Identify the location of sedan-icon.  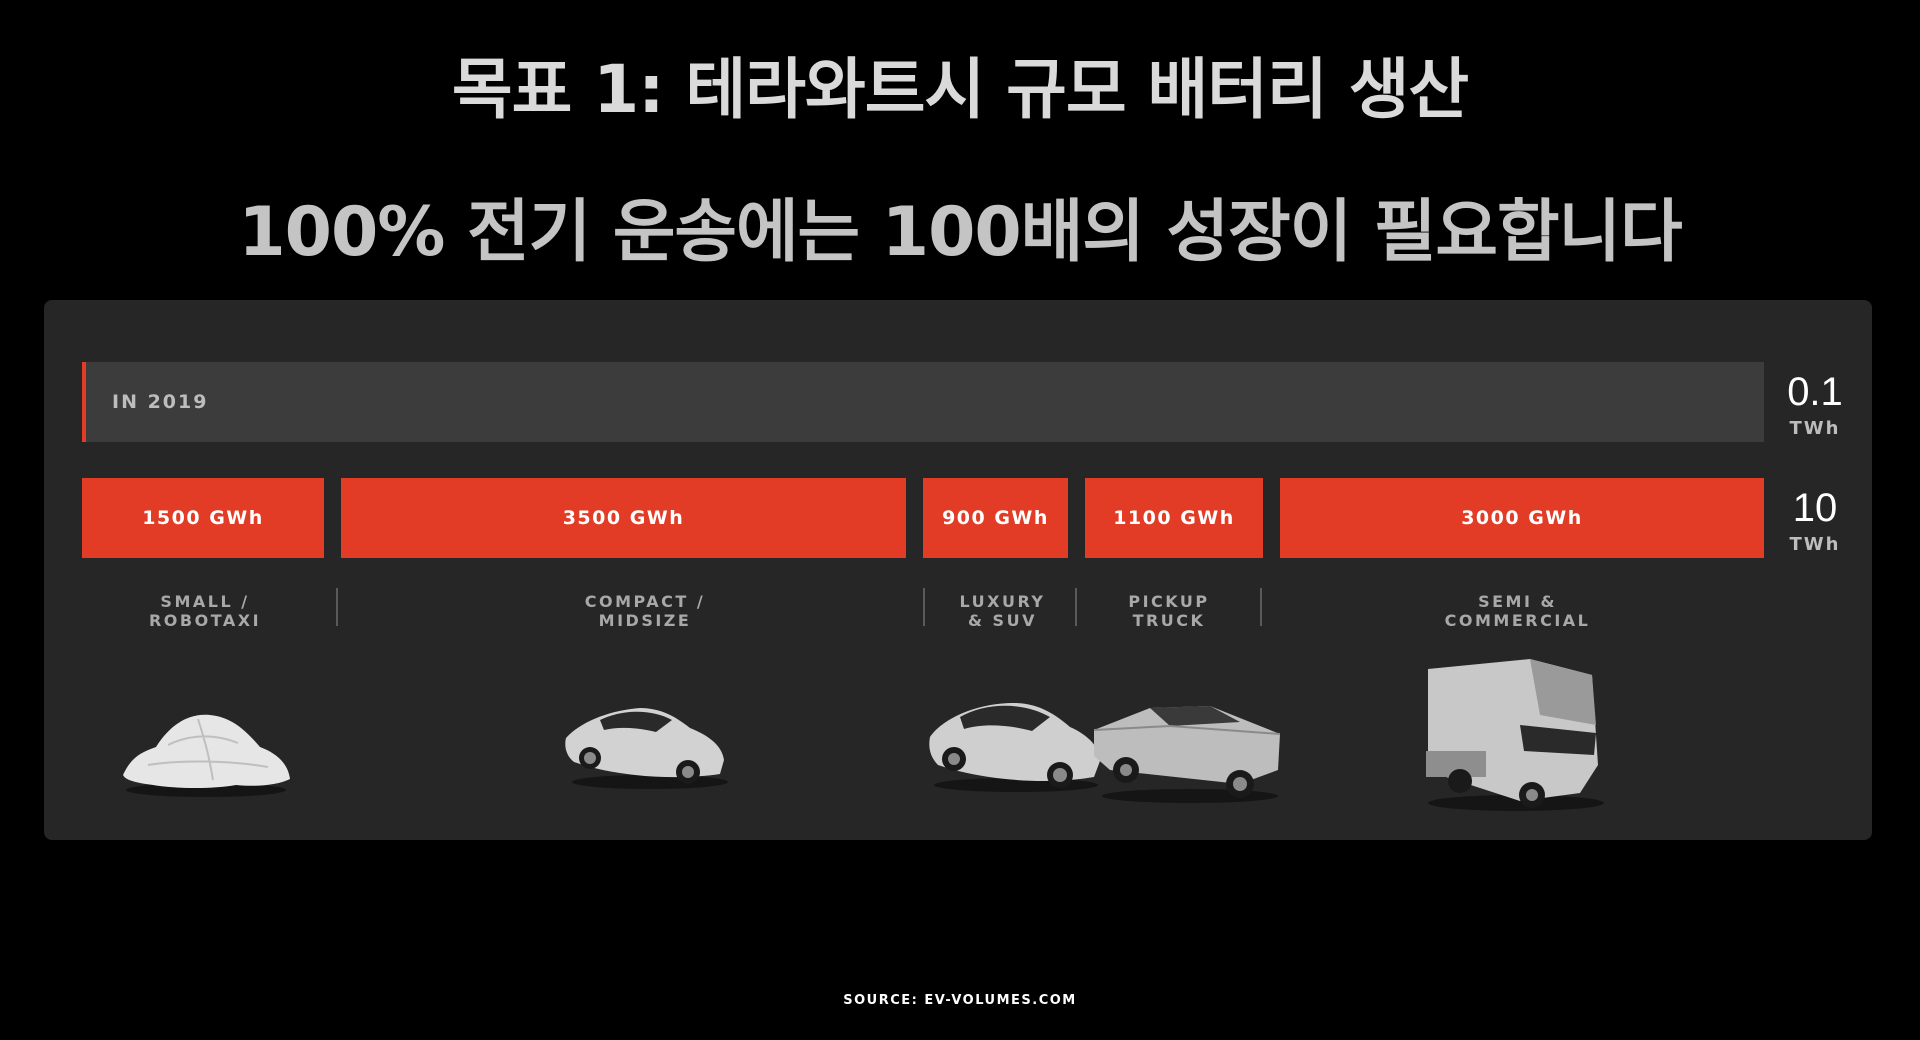
(646, 748).